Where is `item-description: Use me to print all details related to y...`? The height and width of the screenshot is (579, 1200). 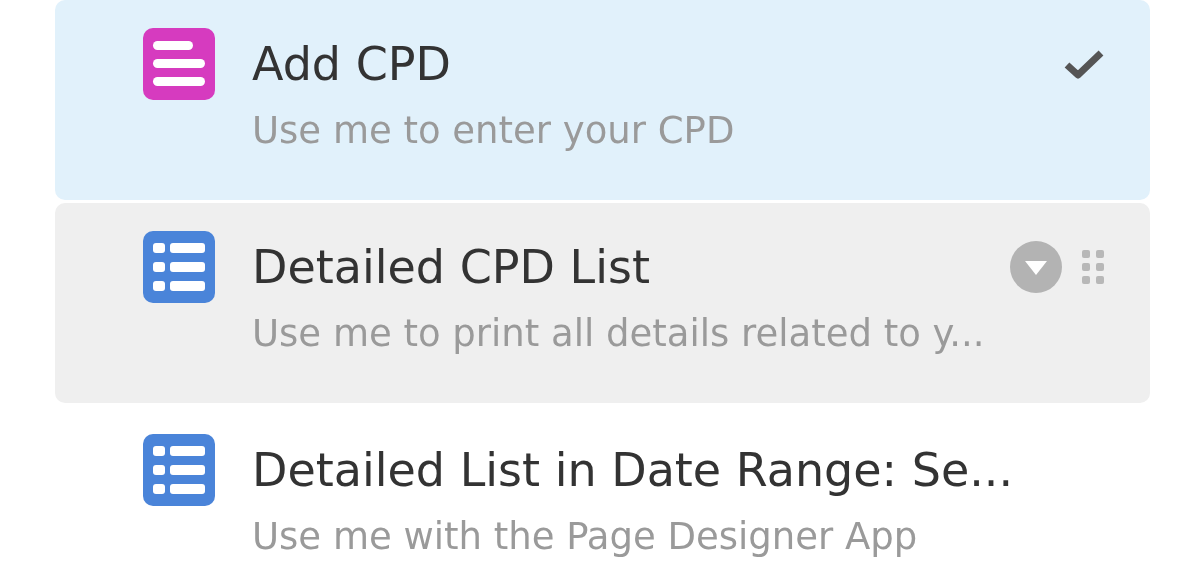 item-description: Use me to print all details related to y... is located at coordinates (619, 334).